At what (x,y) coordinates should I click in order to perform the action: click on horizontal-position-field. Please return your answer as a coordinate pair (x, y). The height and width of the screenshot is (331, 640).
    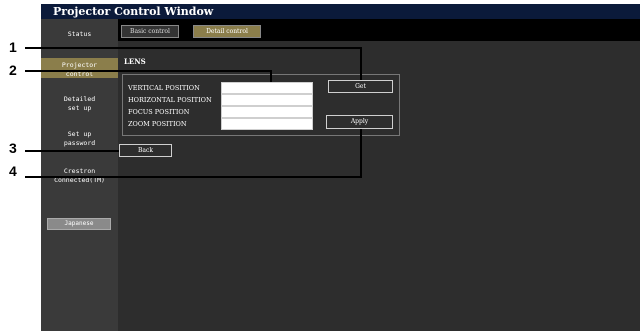
    Looking at the image, I should click on (267, 100).